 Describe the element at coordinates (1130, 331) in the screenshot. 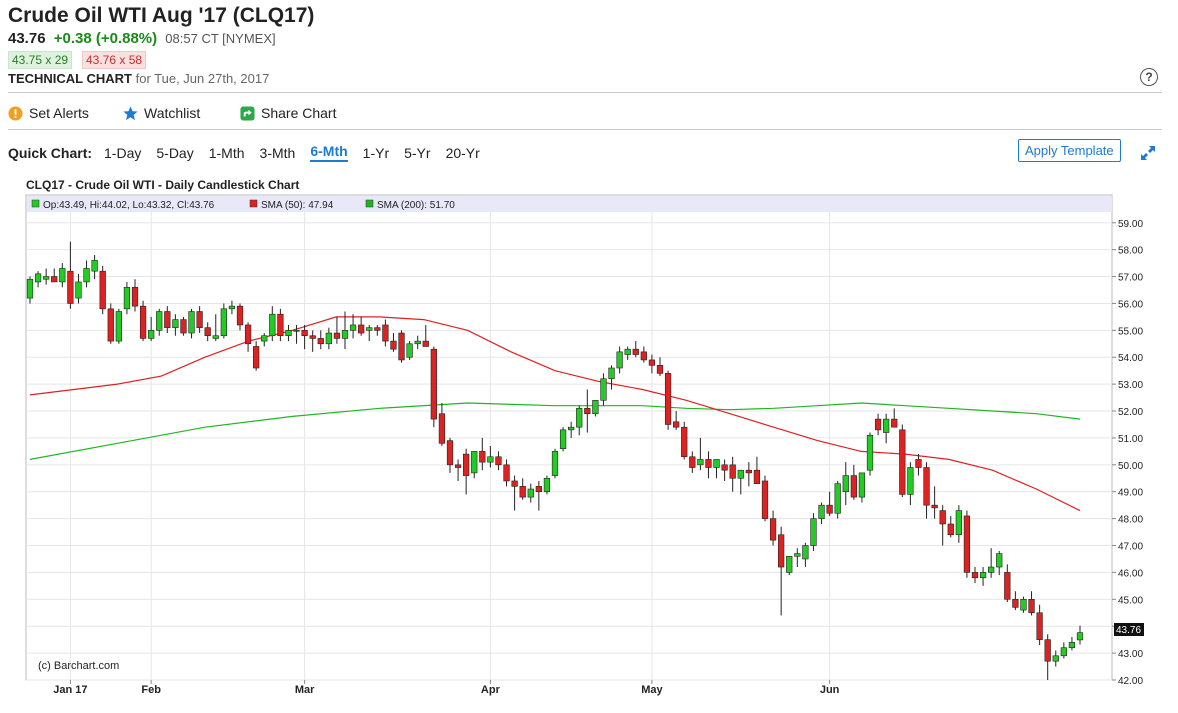

I see `y-tick-label: 55.00` at that location.